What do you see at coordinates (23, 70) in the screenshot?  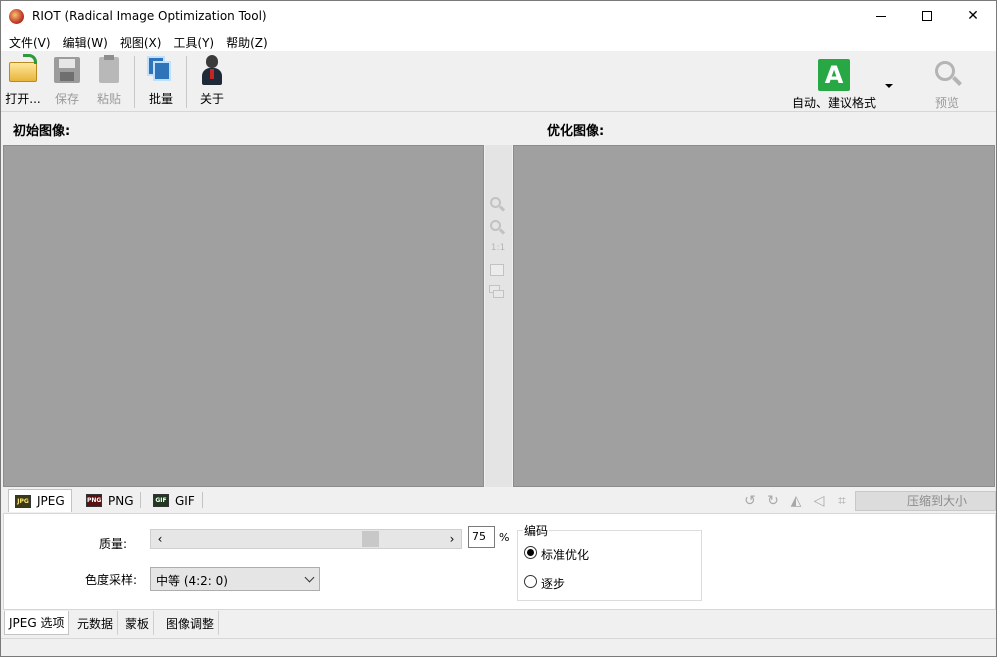 I see `open-folder-icon` at bounding box center [23, 70].